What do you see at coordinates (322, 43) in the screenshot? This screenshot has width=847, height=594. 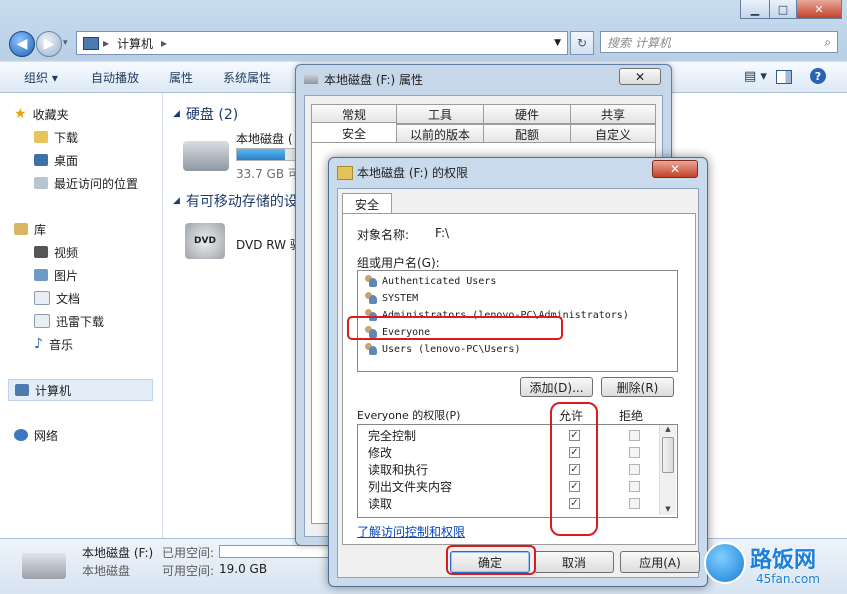 I see `address-bar: ▸ 计算机 ▸ ▼` at bounding box center [322, 43].